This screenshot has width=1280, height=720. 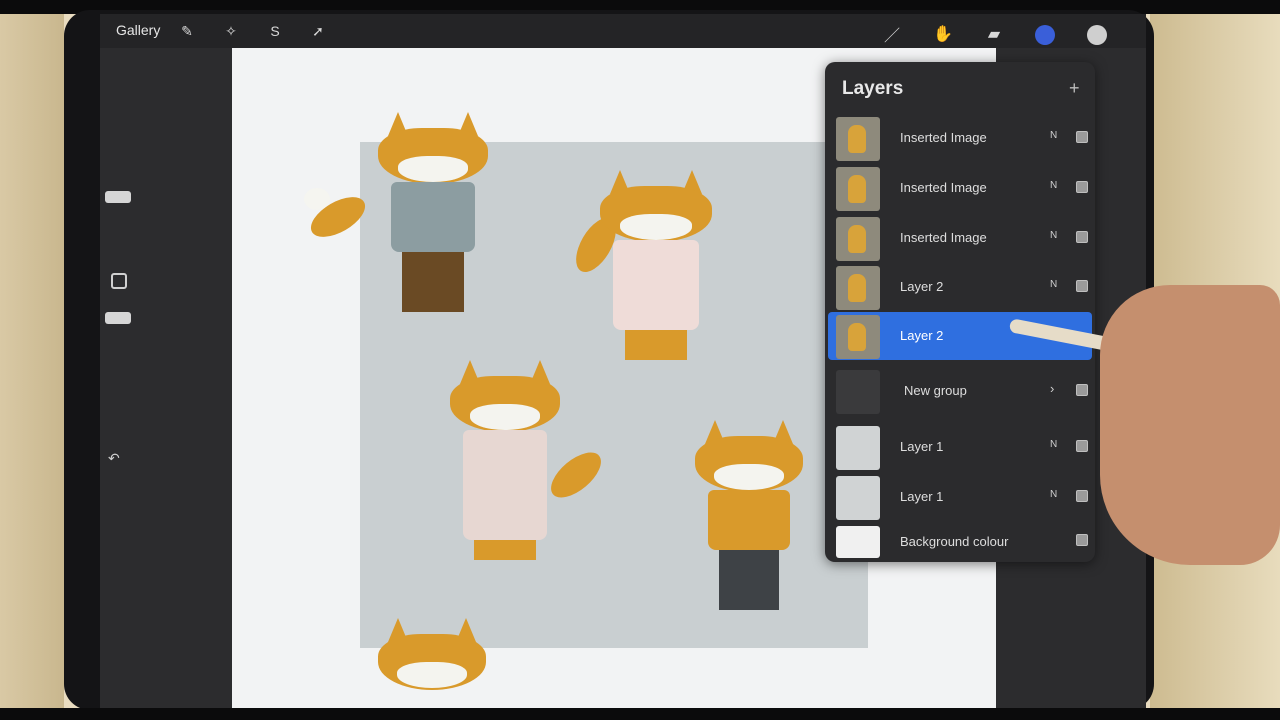 What do you see at coordinates (892, 34) in the screenshot?
I see `brush-icon: ／` at bounding box center [892, 34].